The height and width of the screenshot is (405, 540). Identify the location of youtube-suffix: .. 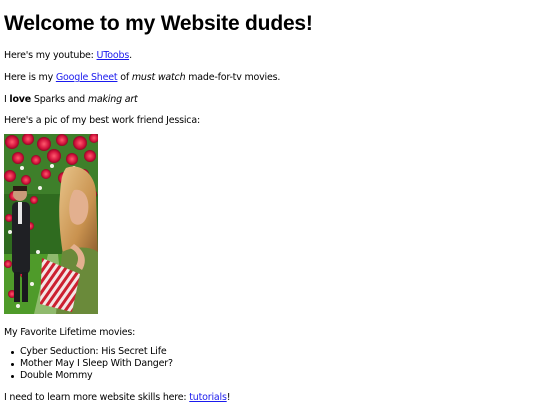
(130, 55).